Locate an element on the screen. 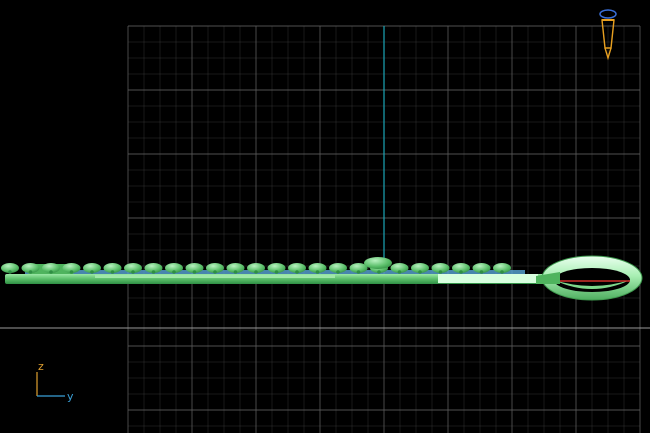 This screenshot has width=650, height=433. 3d-model-stick is located at coordinates (322, 278).